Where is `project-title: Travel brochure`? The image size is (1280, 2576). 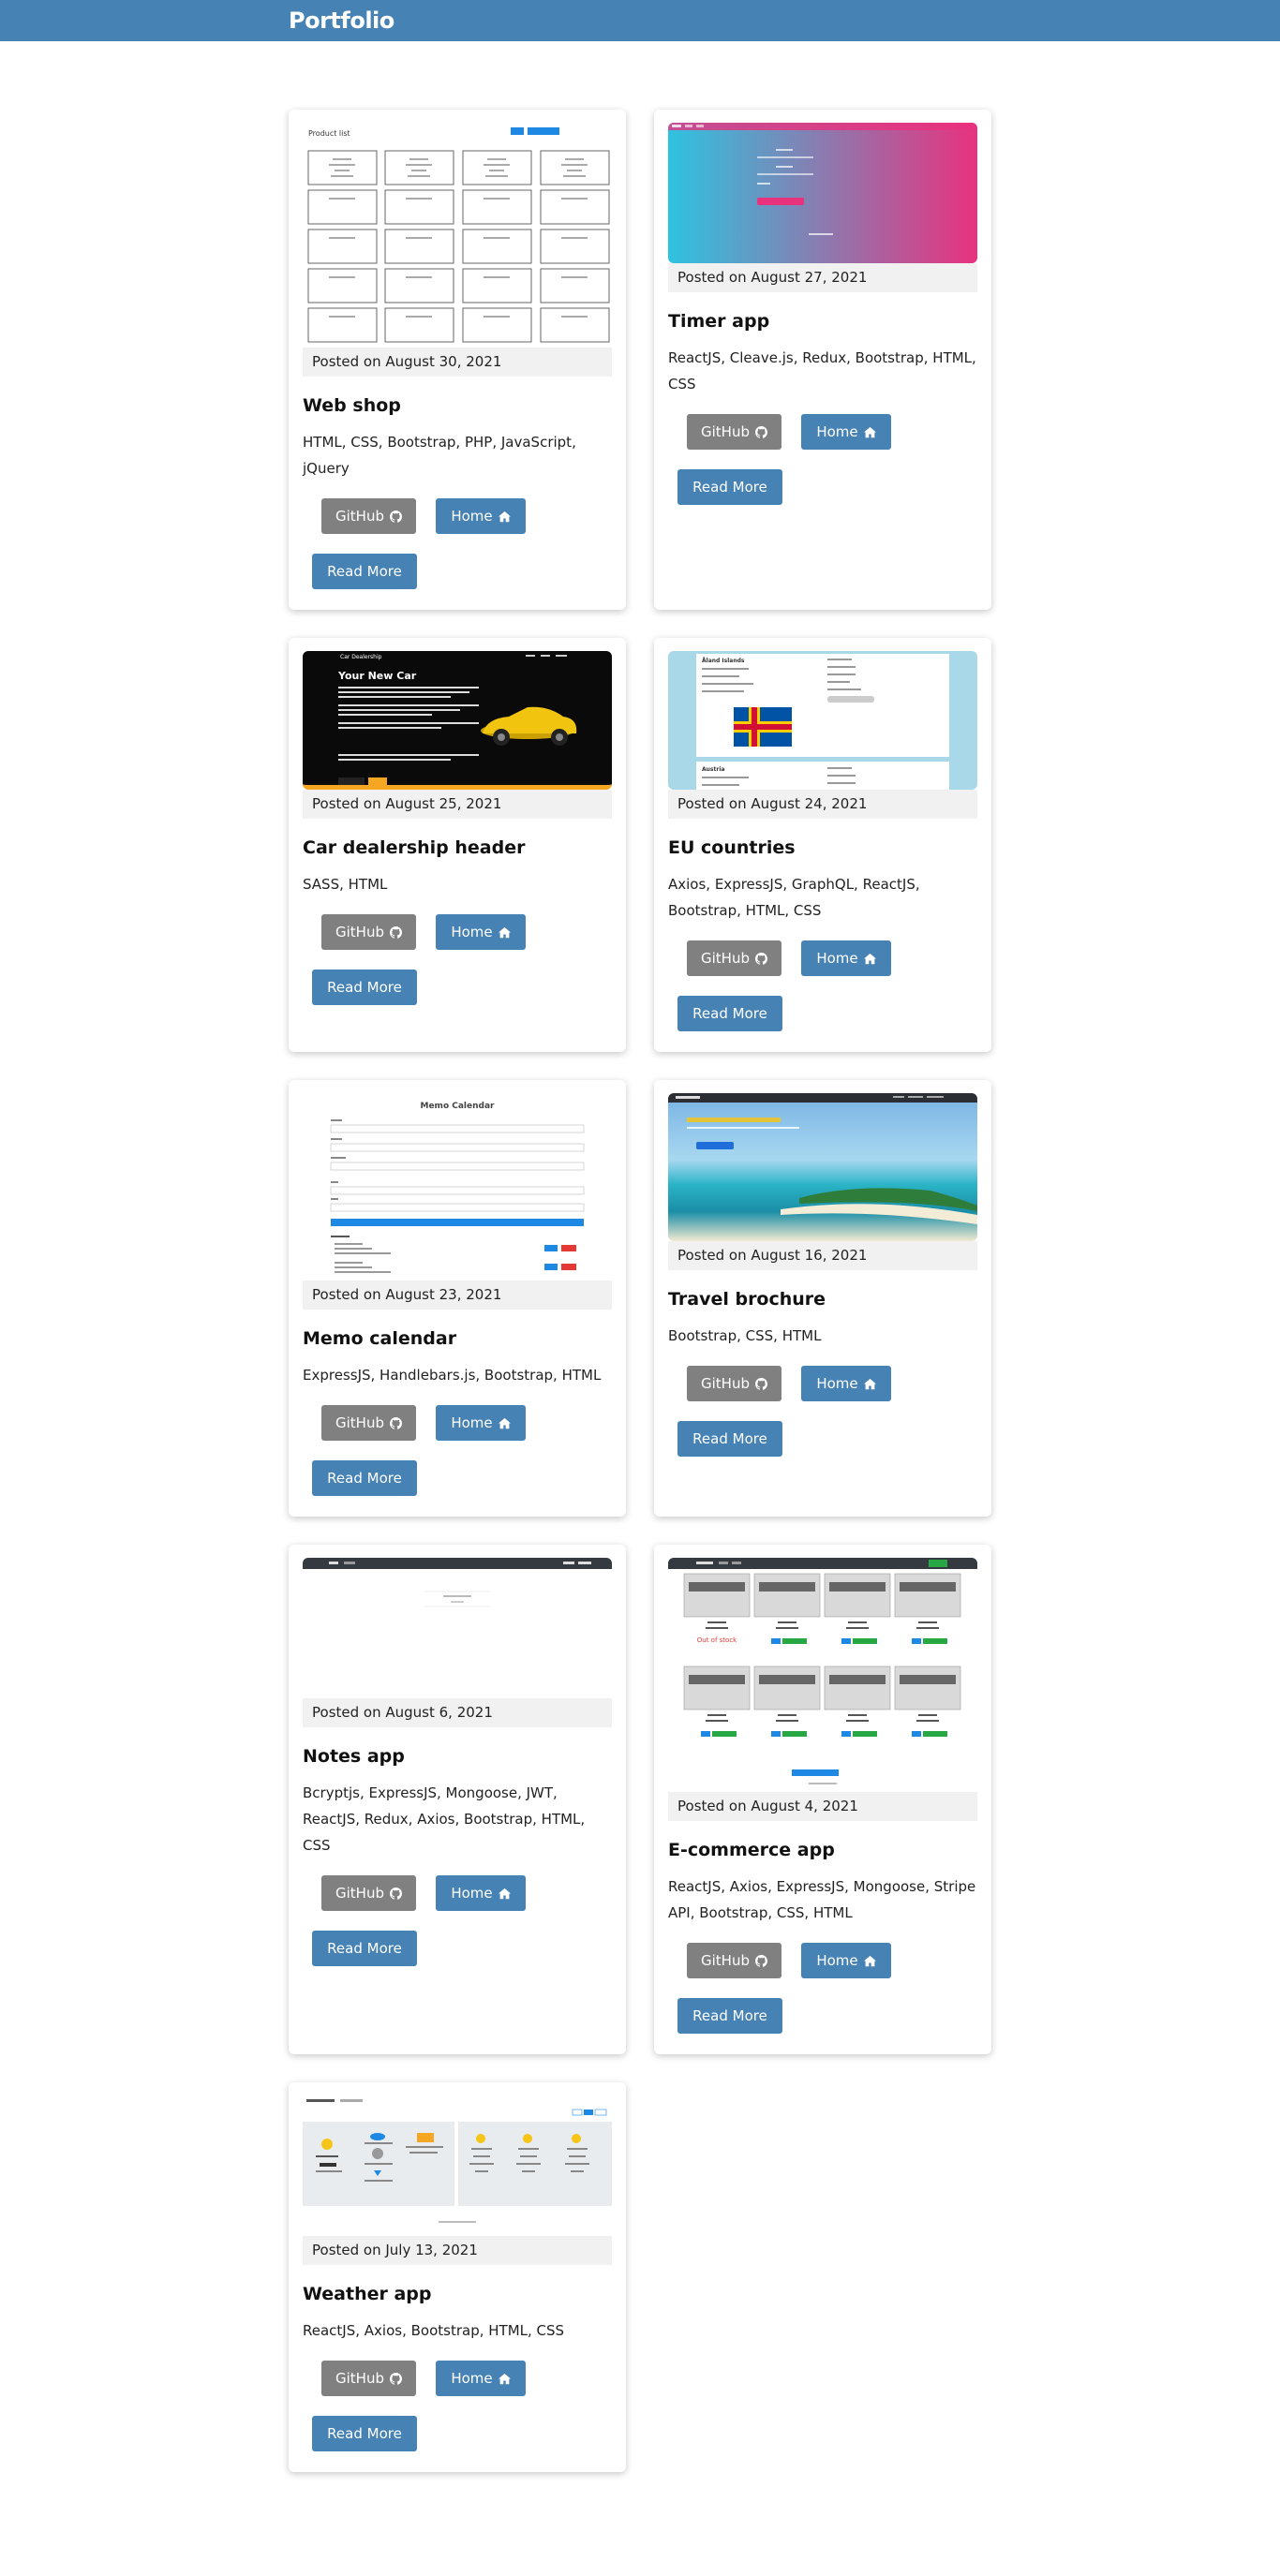 project-title: Travel brochure is located at coordinates (747, 1299).